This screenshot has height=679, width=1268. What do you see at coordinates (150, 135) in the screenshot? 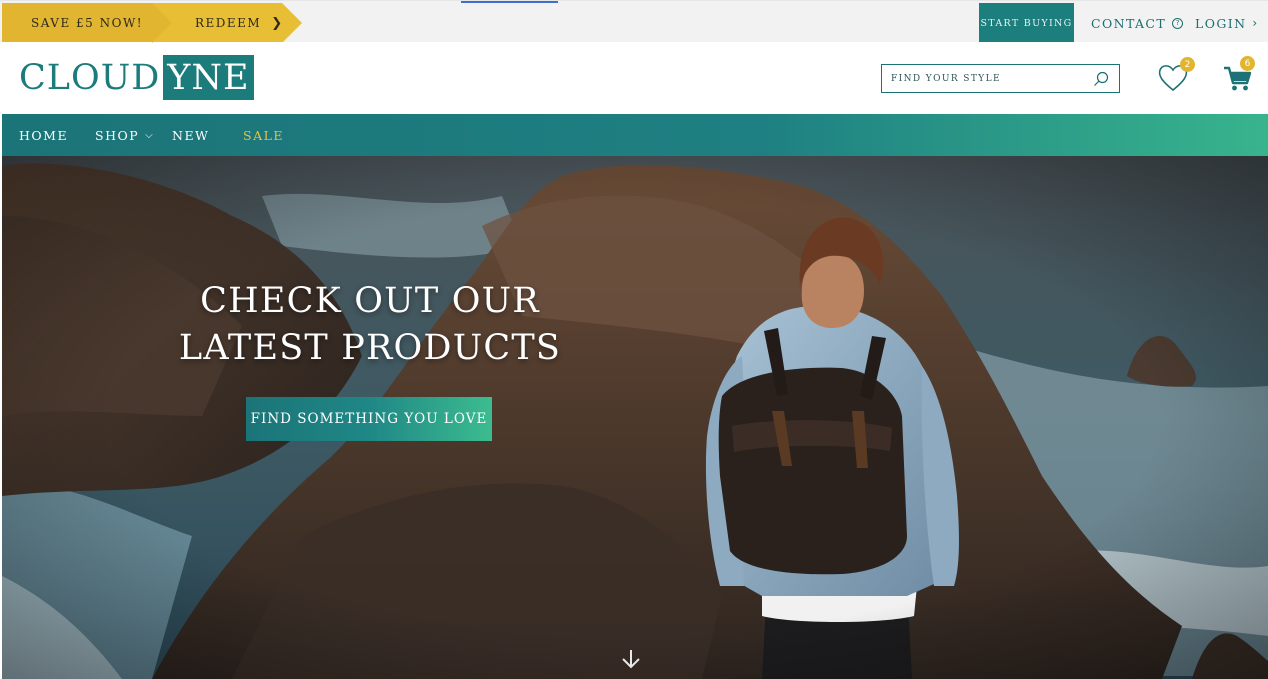
I see `chevron-down-icon: ⌵` at bounding box center [150, 135].